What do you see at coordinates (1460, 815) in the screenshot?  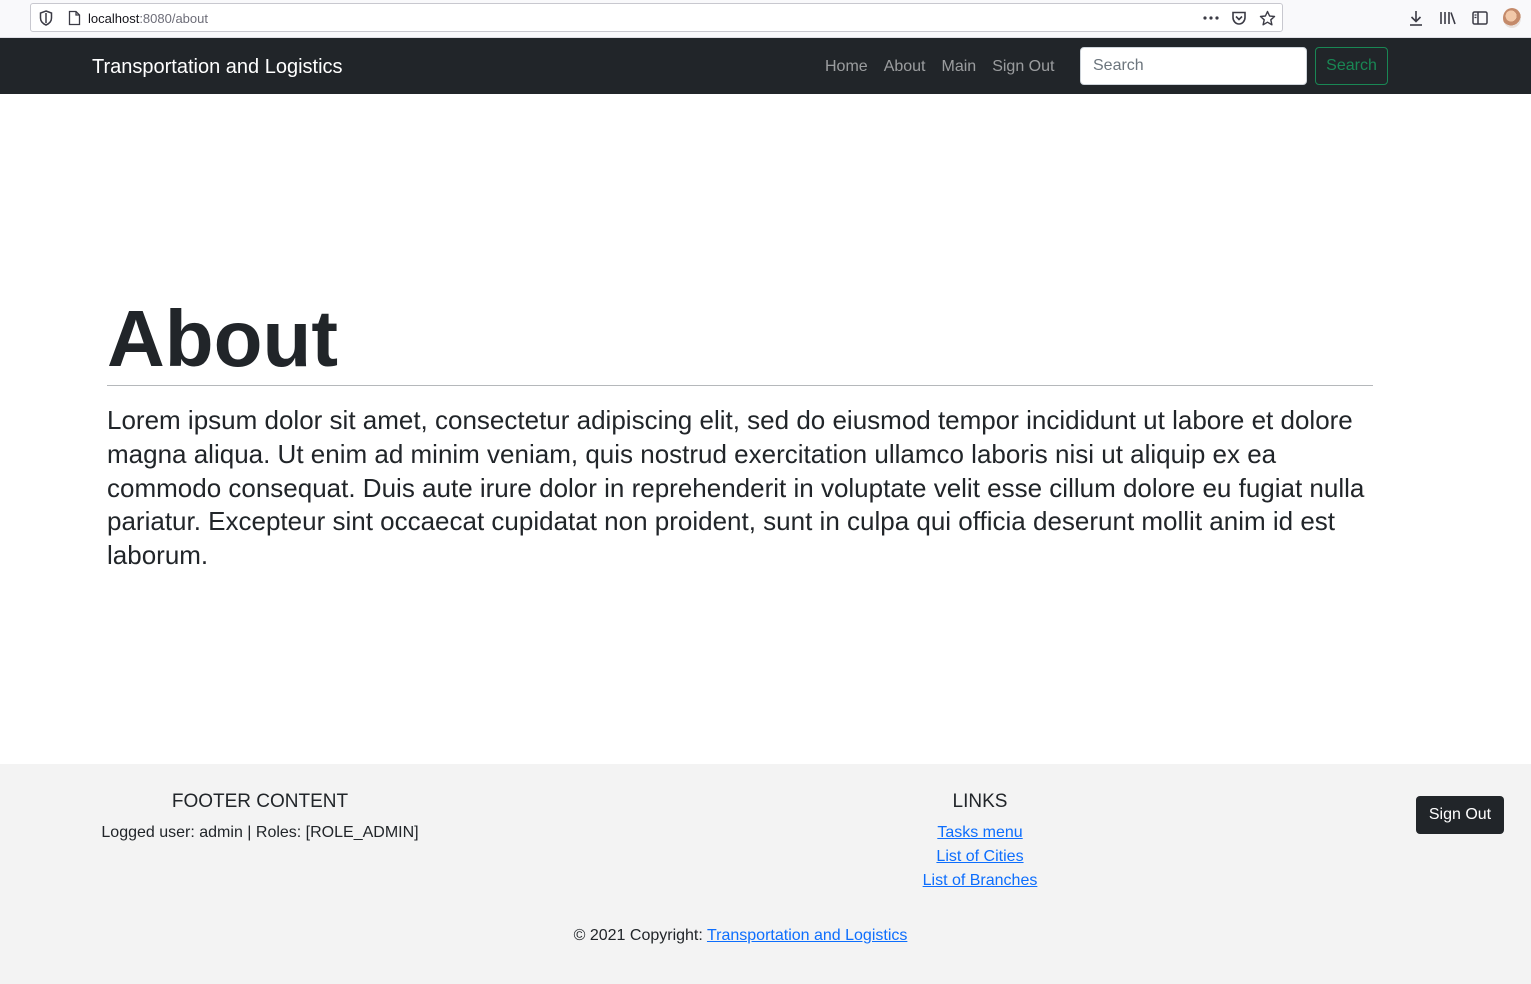 I see `footer-sign-out-button: Sign Out` at bounding box center [1460, 815].